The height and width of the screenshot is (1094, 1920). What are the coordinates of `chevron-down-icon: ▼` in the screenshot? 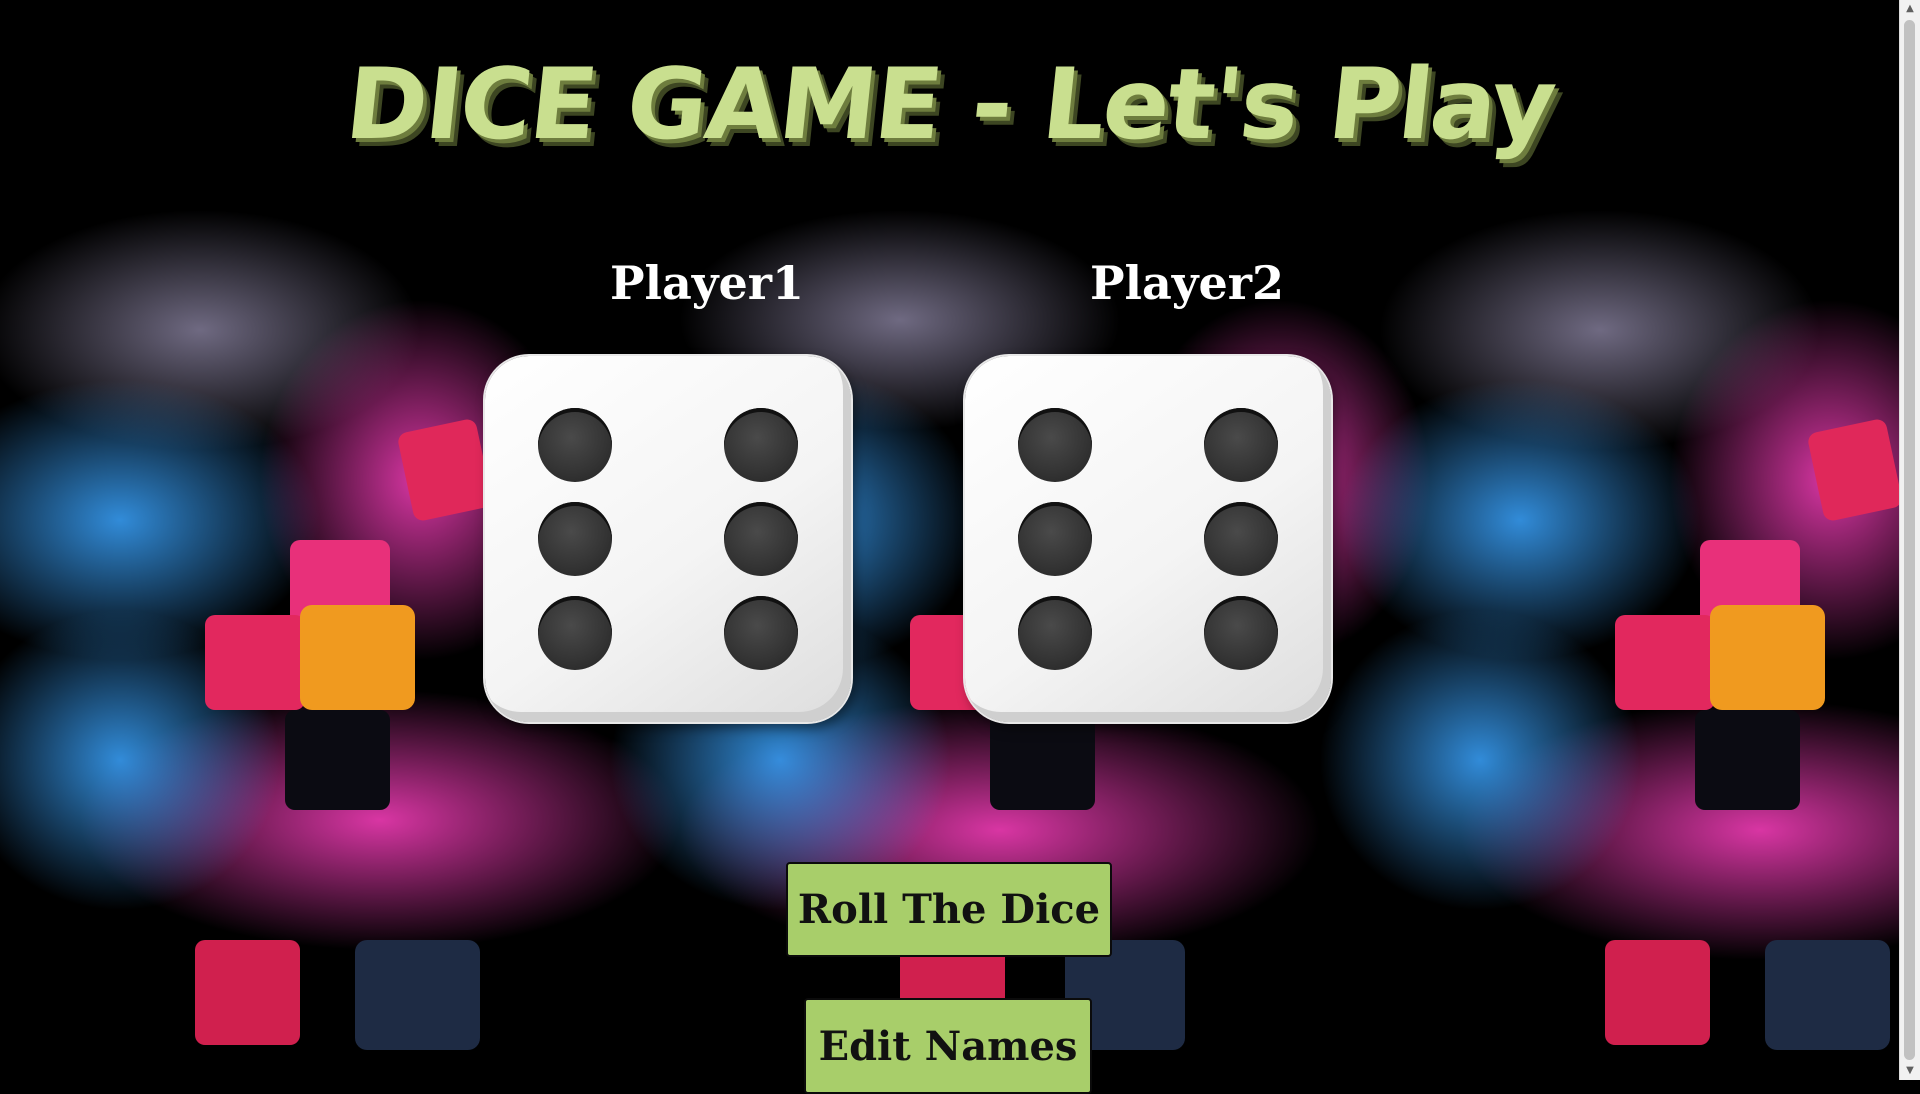 It's located at (1910, 1071).